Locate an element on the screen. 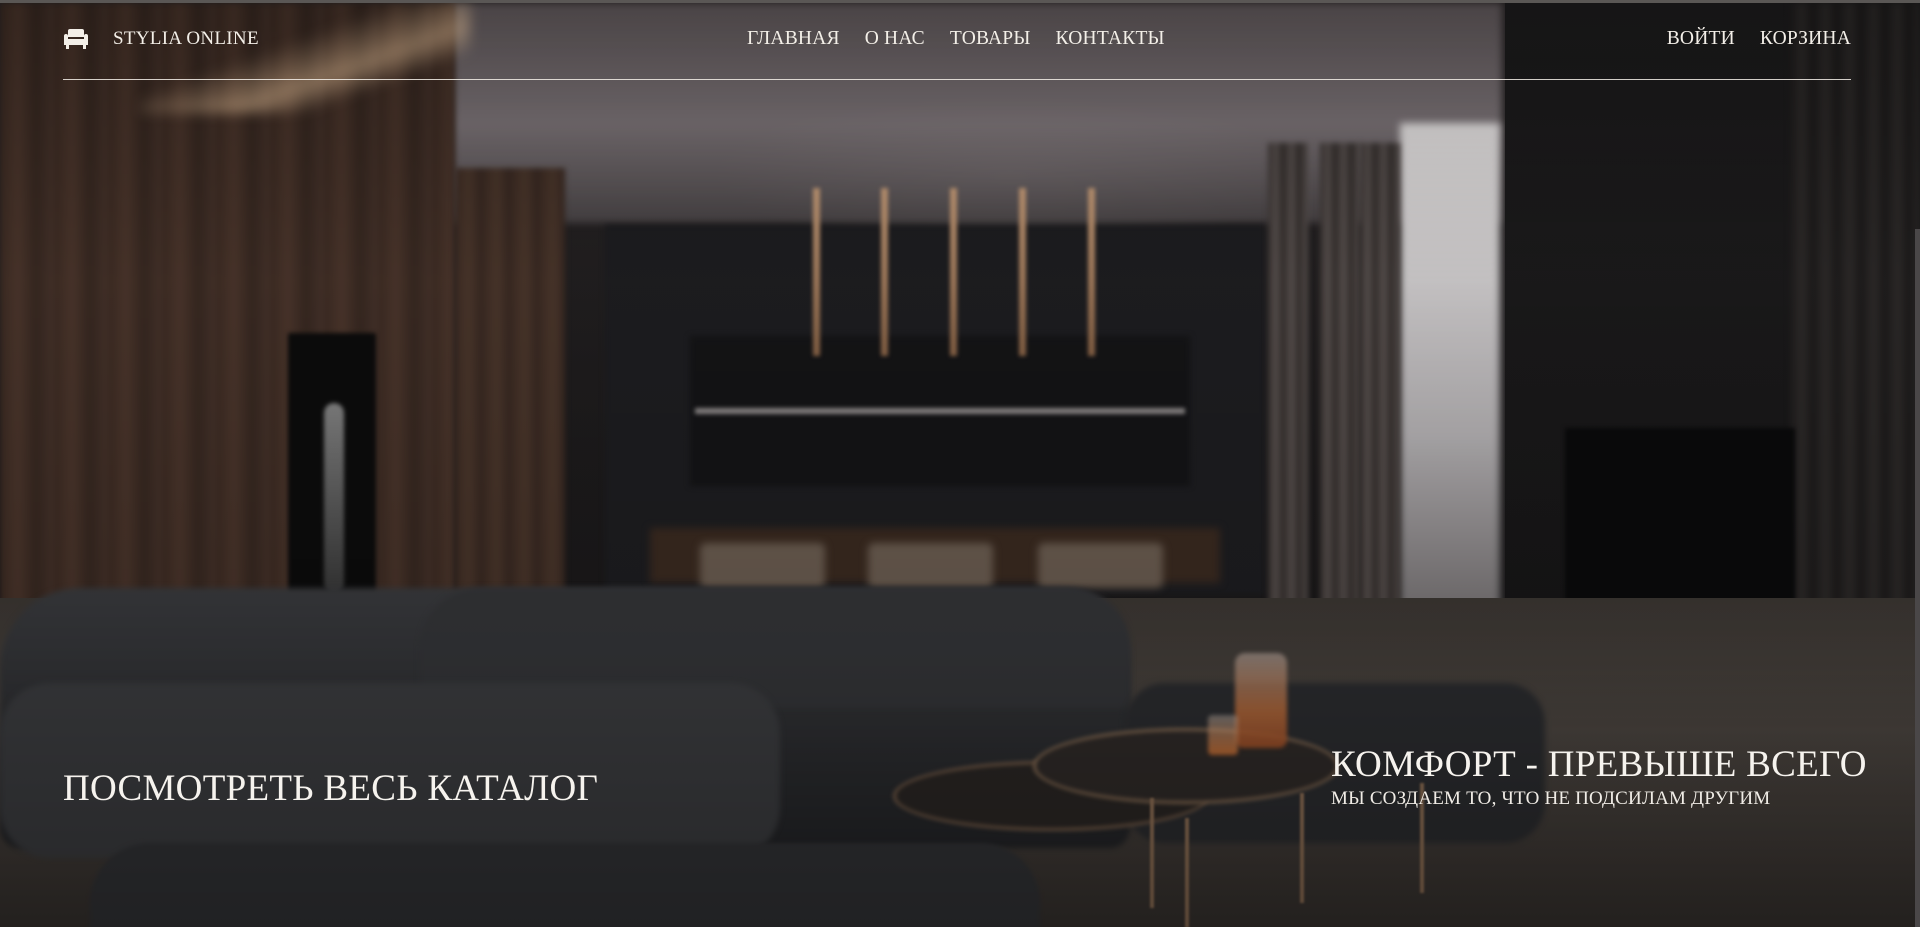 The image size is (1920, 927). slogan-title: КОМФОРТ - ПРЕВЫШЕ ВСЕГО is located at coordinates (1599, 764).